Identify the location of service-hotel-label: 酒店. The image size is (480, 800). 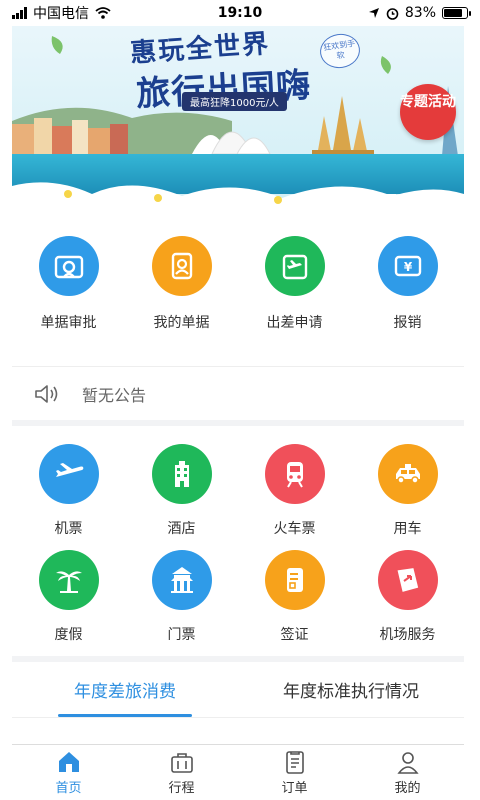
(181, 529).